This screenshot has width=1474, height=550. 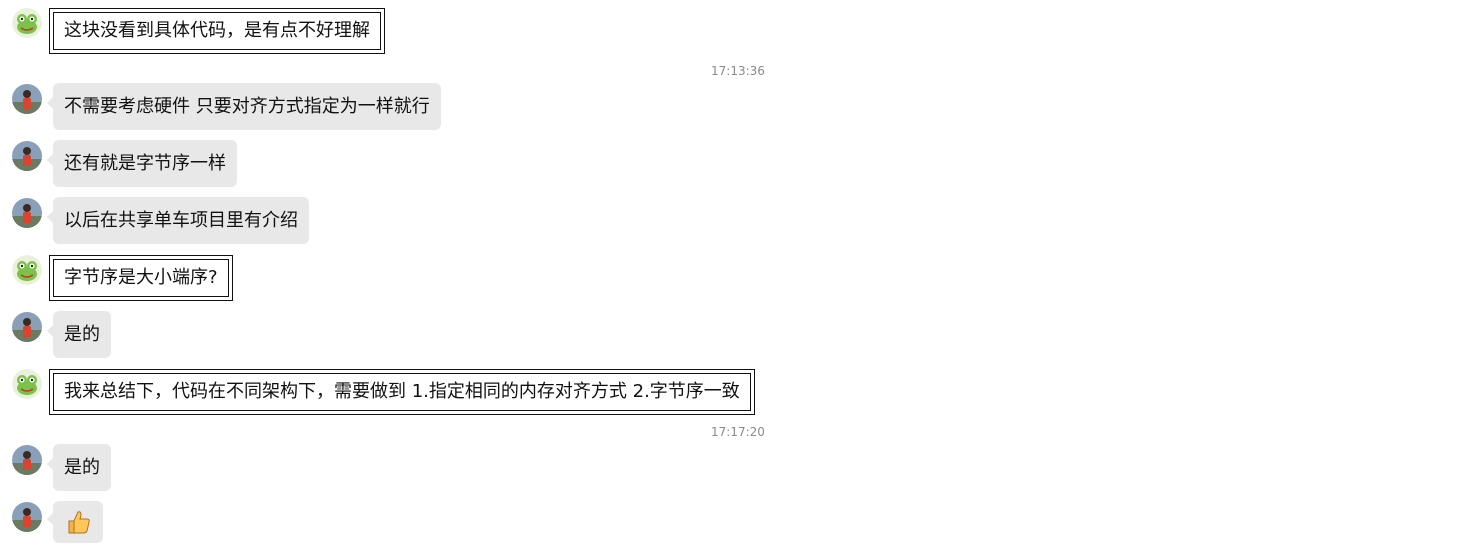 I want to click on message-text: 不需要考虑硬件 只要对齐方式指定为一样就行, so click(x=247, y=106).